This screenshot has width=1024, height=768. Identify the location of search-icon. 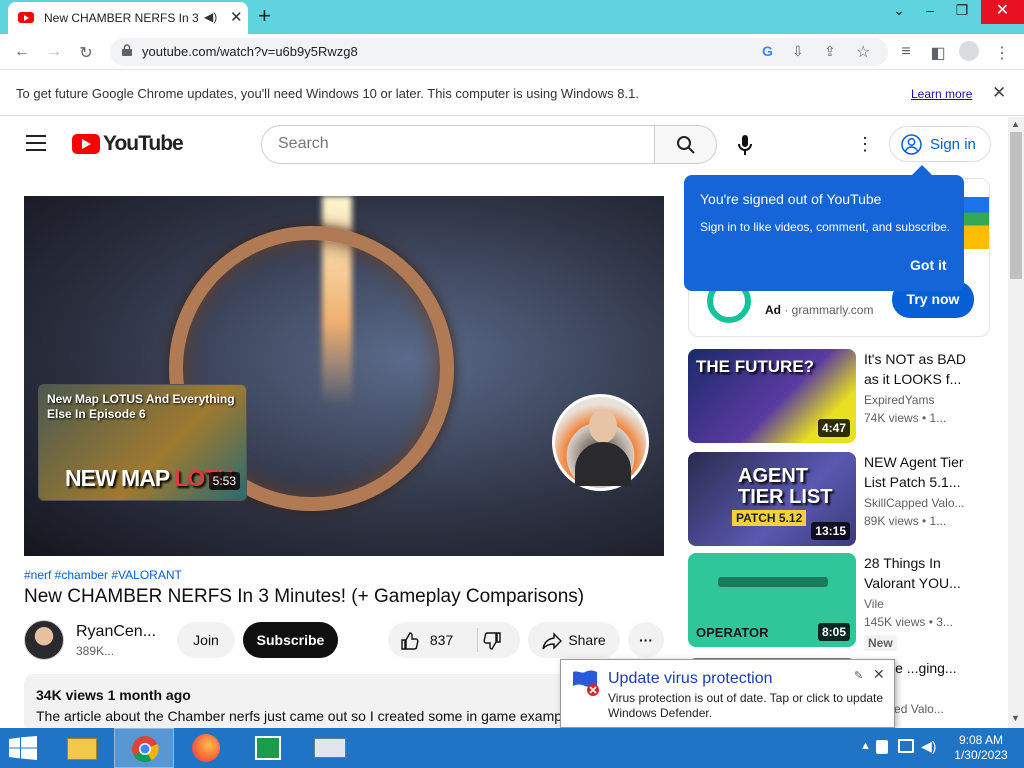
(686, 145).